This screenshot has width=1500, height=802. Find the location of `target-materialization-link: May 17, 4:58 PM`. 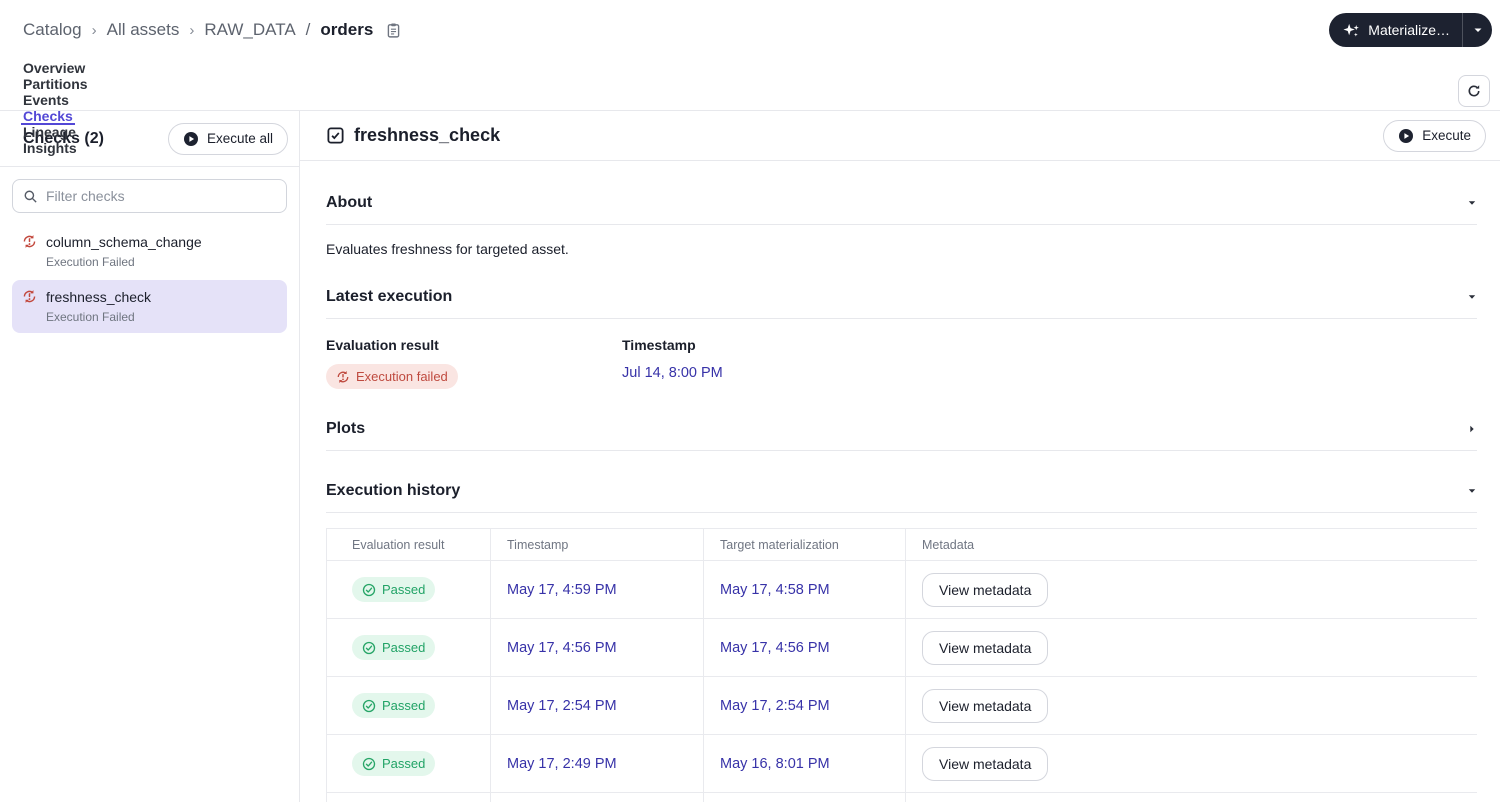

target-materialization-link: May 17, 4:58 PM is located at coordinates (775, 590).